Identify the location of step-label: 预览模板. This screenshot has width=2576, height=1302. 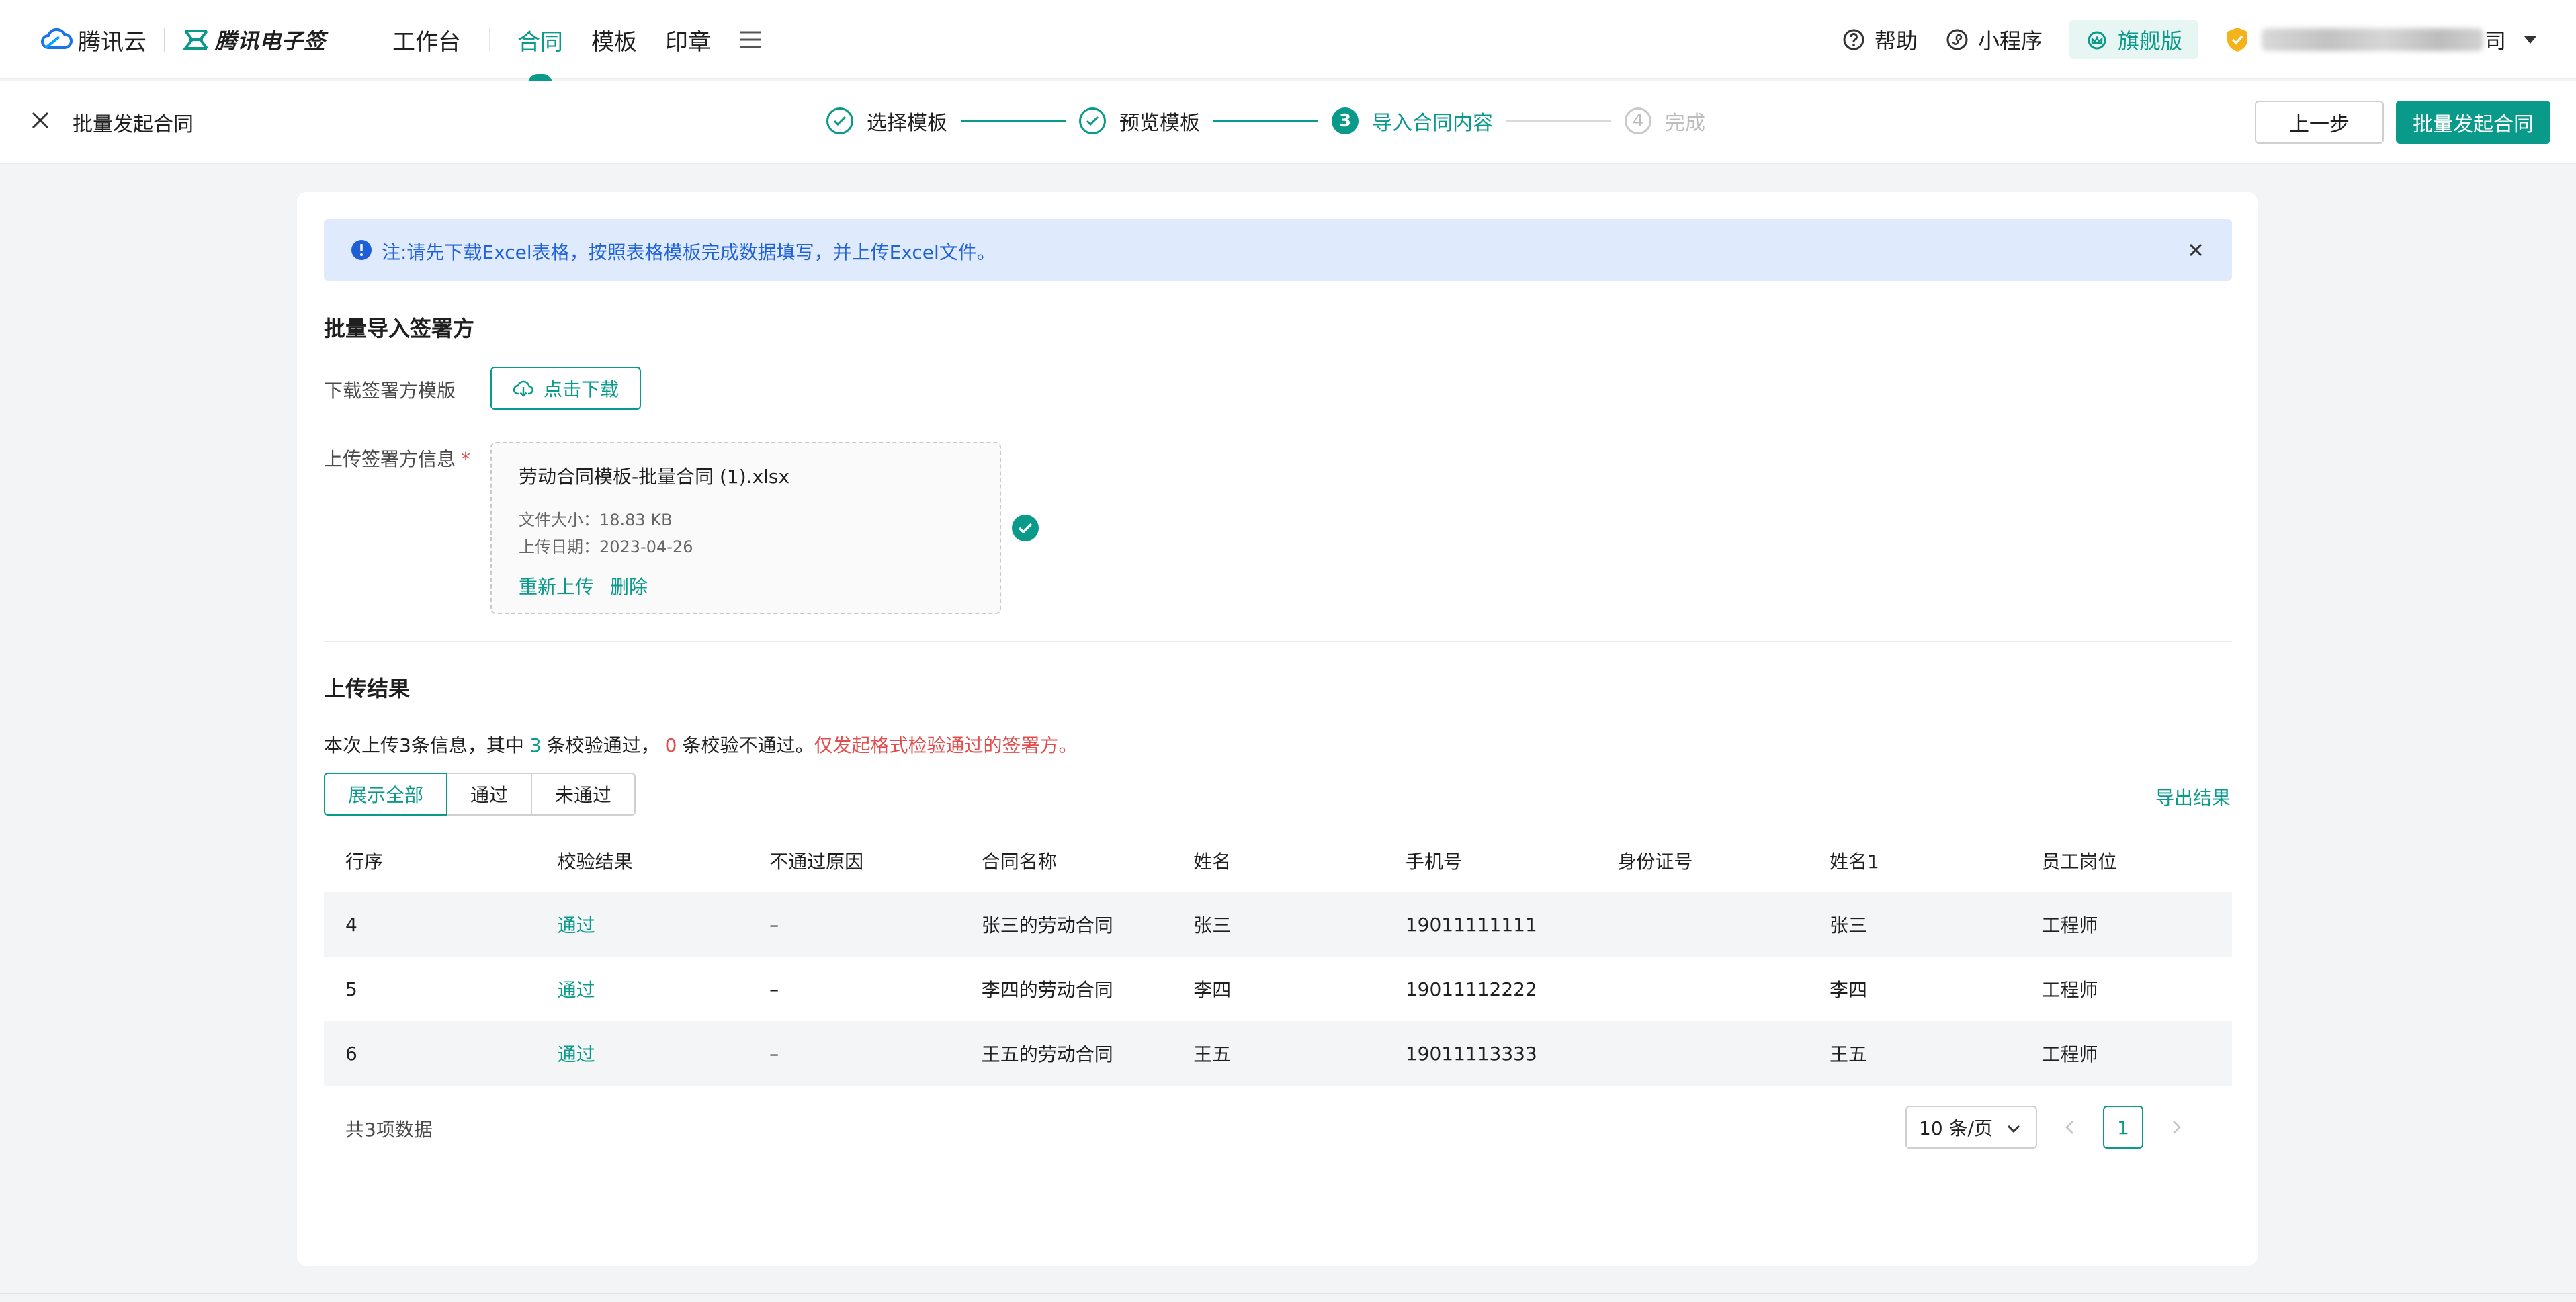
(1159, 124).